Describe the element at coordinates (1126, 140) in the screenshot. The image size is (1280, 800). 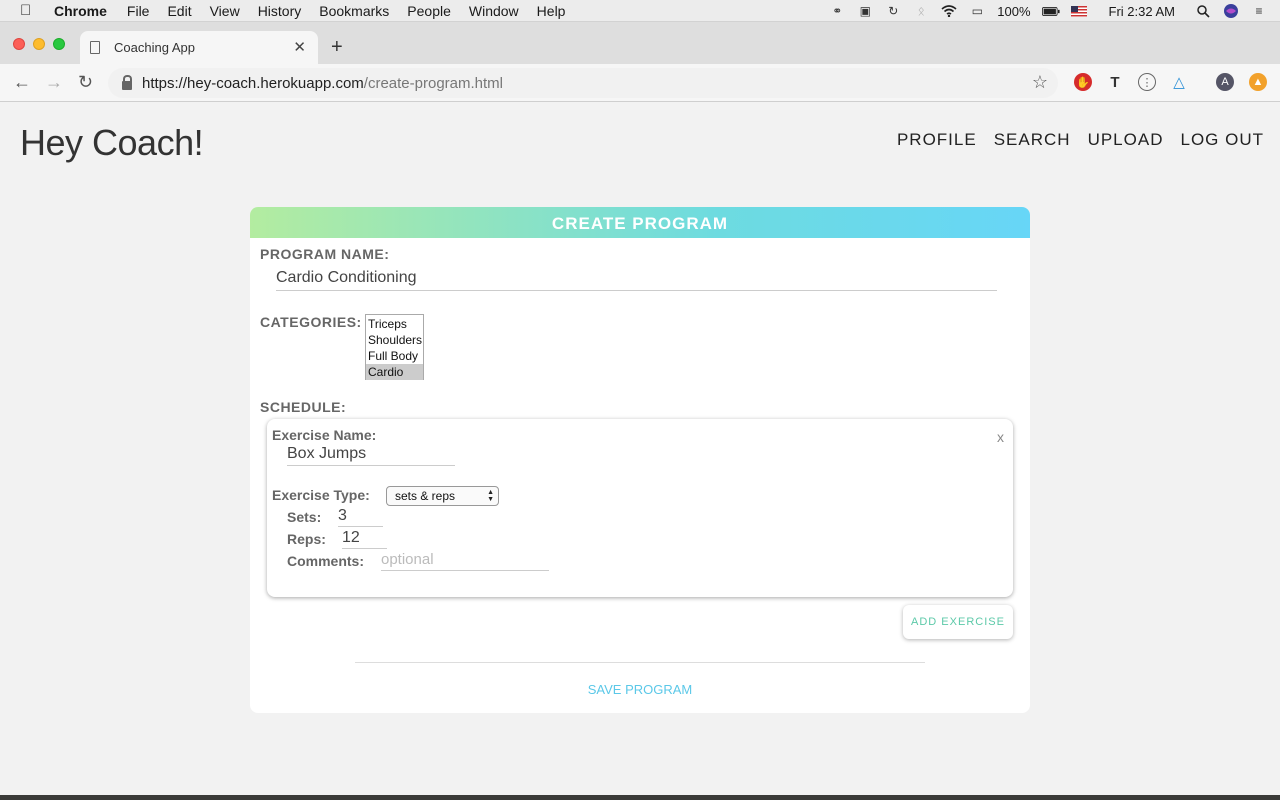
I see `nav-upload: UPLOAD` at that location.